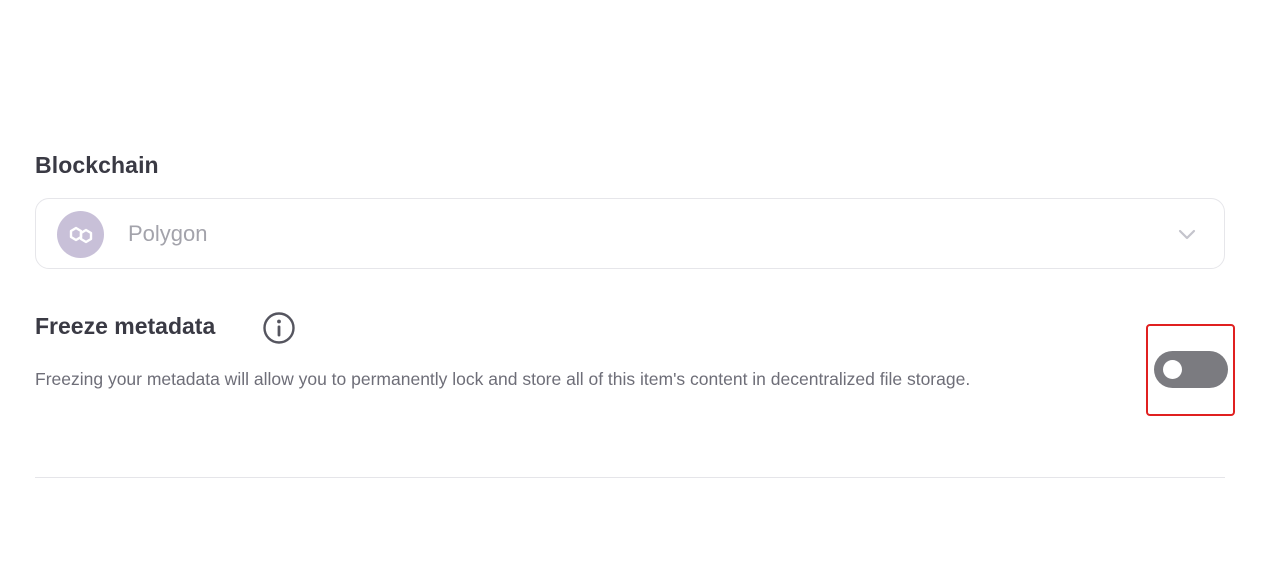 The width and height of the screenshot is (1280, 587). Describe the element at coordinates (97, 165) in the screenshot. I see `blockchain-label: Blockchain` at that location.